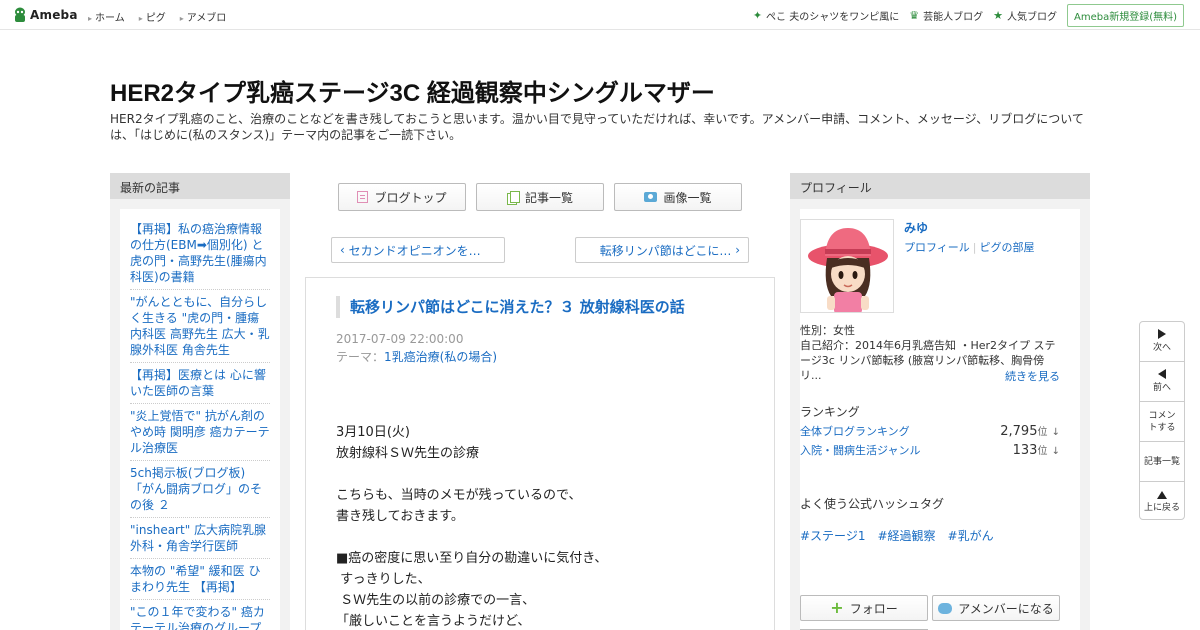 The height and width of the screenshot is (630, 1200). I want to click on menu-label: 上に戻る, so click(1161, 507).